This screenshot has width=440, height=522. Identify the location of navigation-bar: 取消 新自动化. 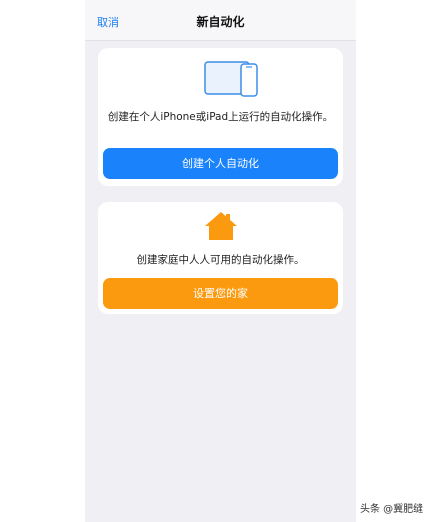
(220, 20).